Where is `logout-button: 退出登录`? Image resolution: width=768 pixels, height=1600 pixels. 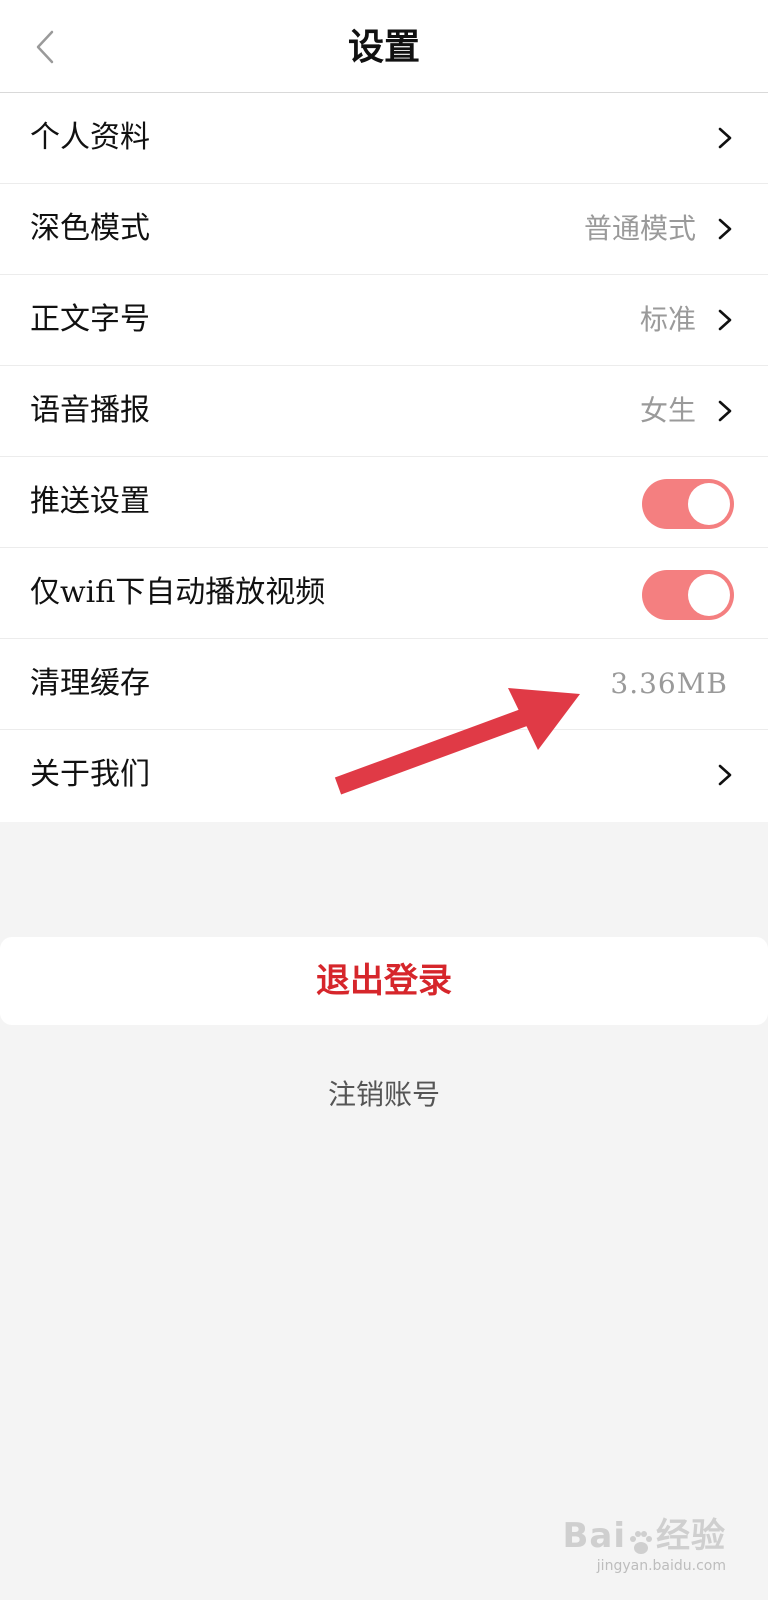 logout-button: 退出登录 is located at coordinates (384, 981).